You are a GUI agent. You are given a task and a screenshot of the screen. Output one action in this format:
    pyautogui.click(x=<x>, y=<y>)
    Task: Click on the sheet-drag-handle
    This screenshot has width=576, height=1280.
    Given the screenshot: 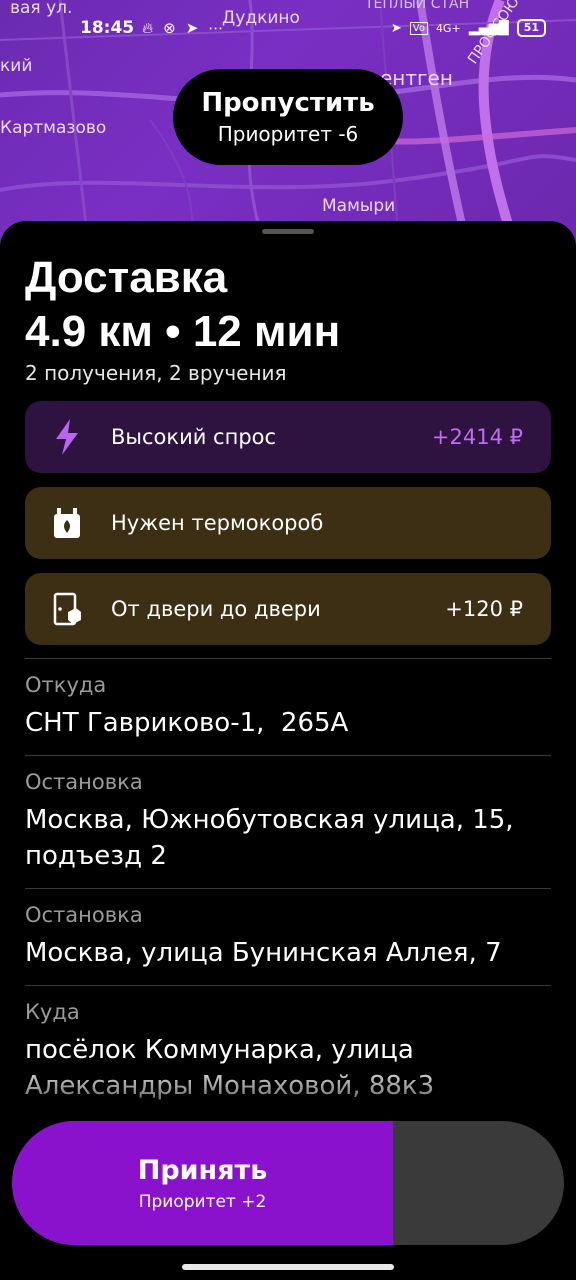 What is the action you would take?
    pyautogui.click(x=288, y=231)
    